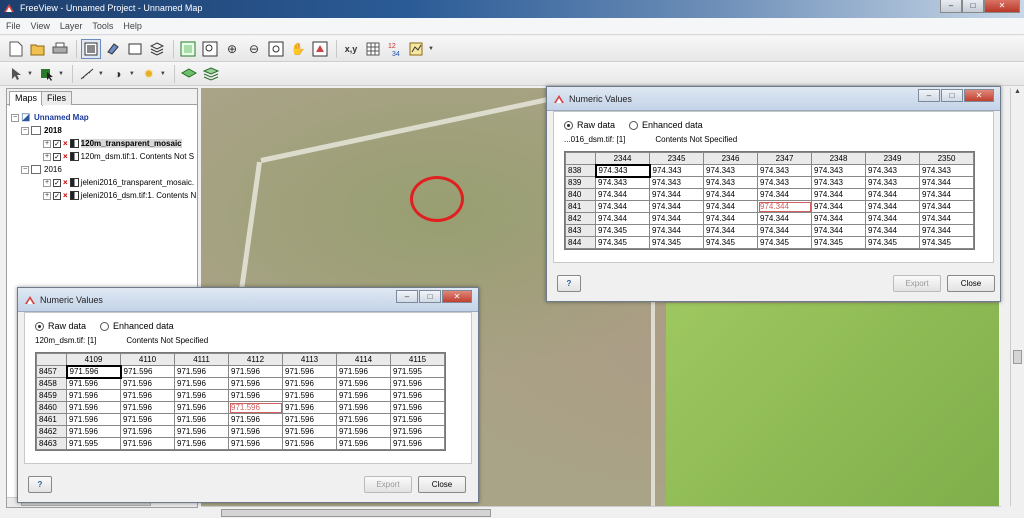  I want to click on grid-icon, so click(373, 49).